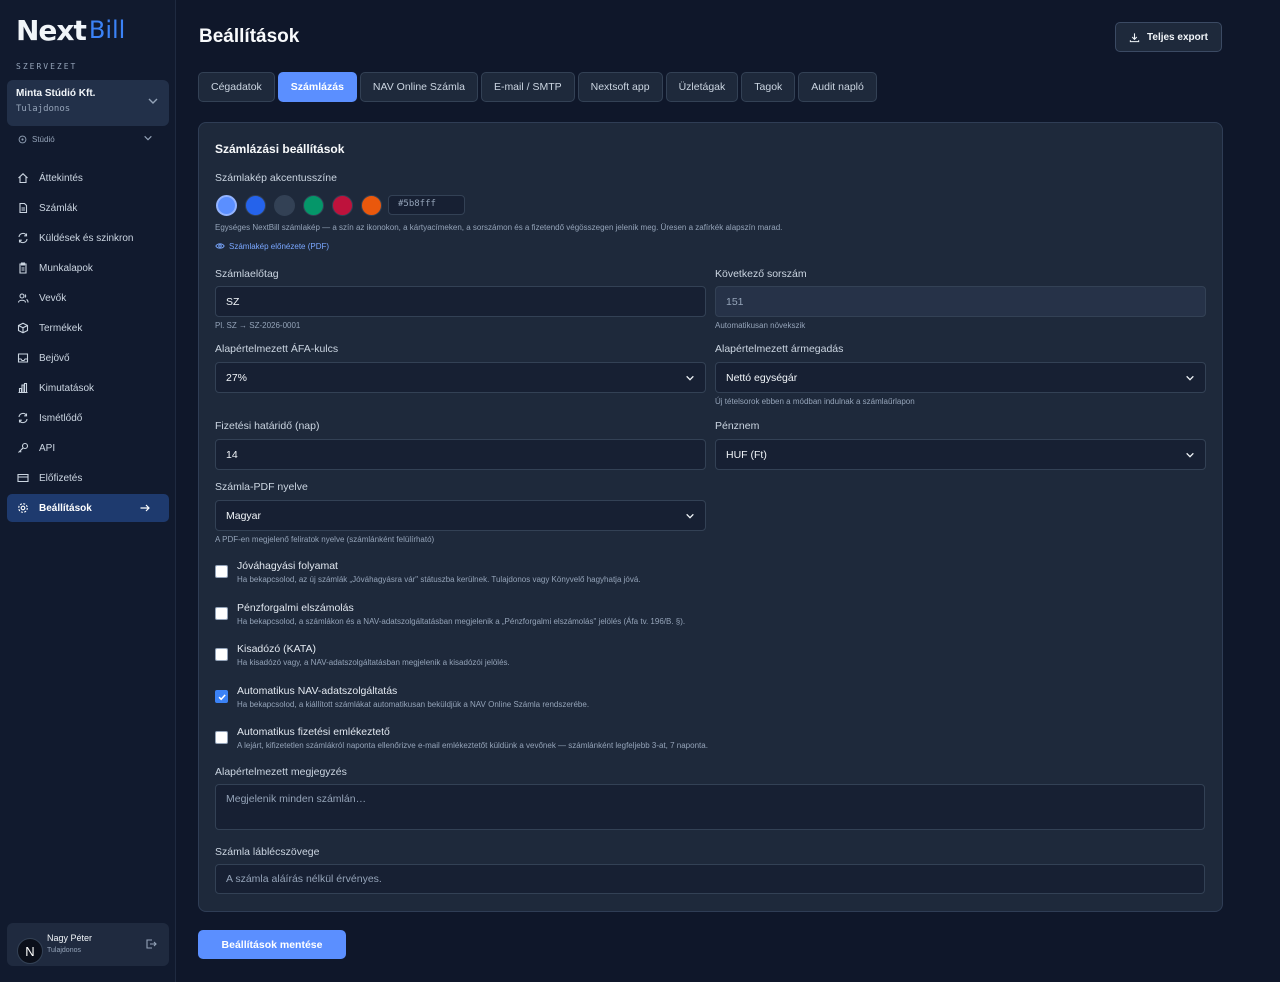 This screenshot has height=982, width=1280. I want to click on app-logo: Next Bill, so click(71, 30).